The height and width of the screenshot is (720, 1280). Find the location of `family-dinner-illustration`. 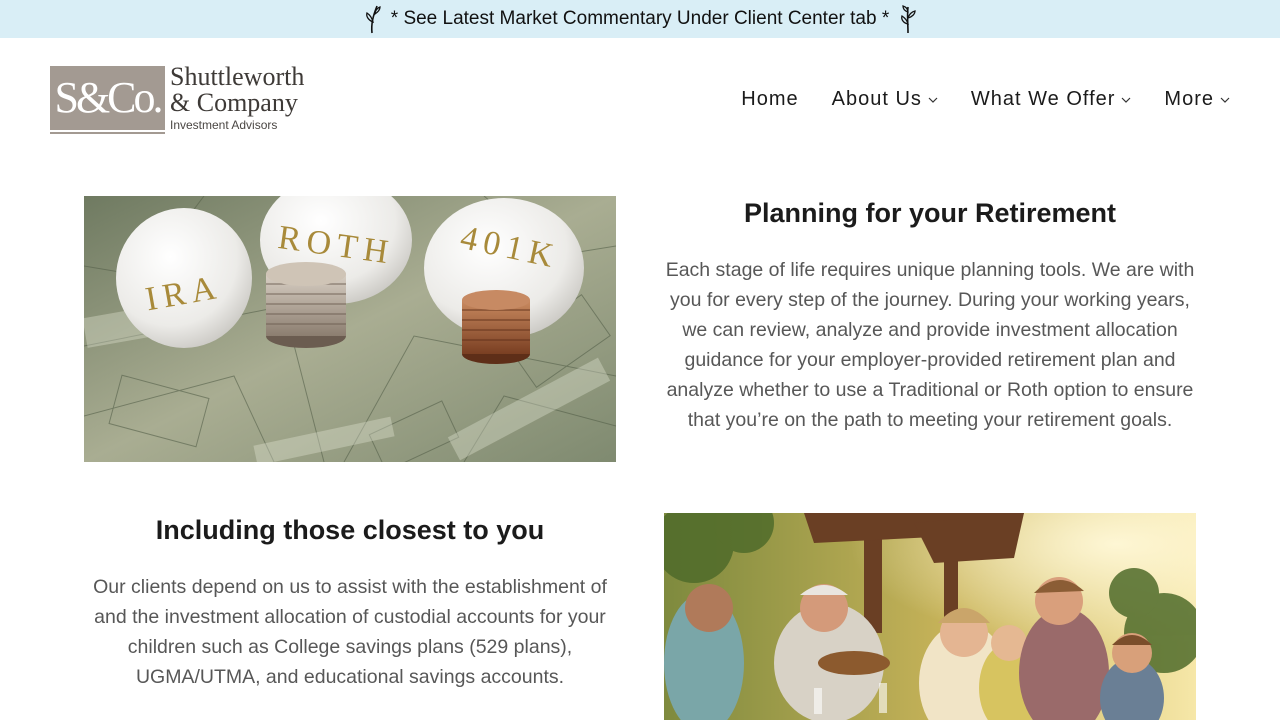

family-dinner-illustration is located at coordinates (930, 616).